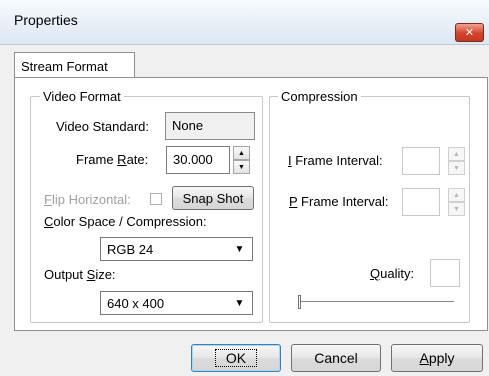  I want to click on i-frame-down-button: ▼, so click(456, 168).